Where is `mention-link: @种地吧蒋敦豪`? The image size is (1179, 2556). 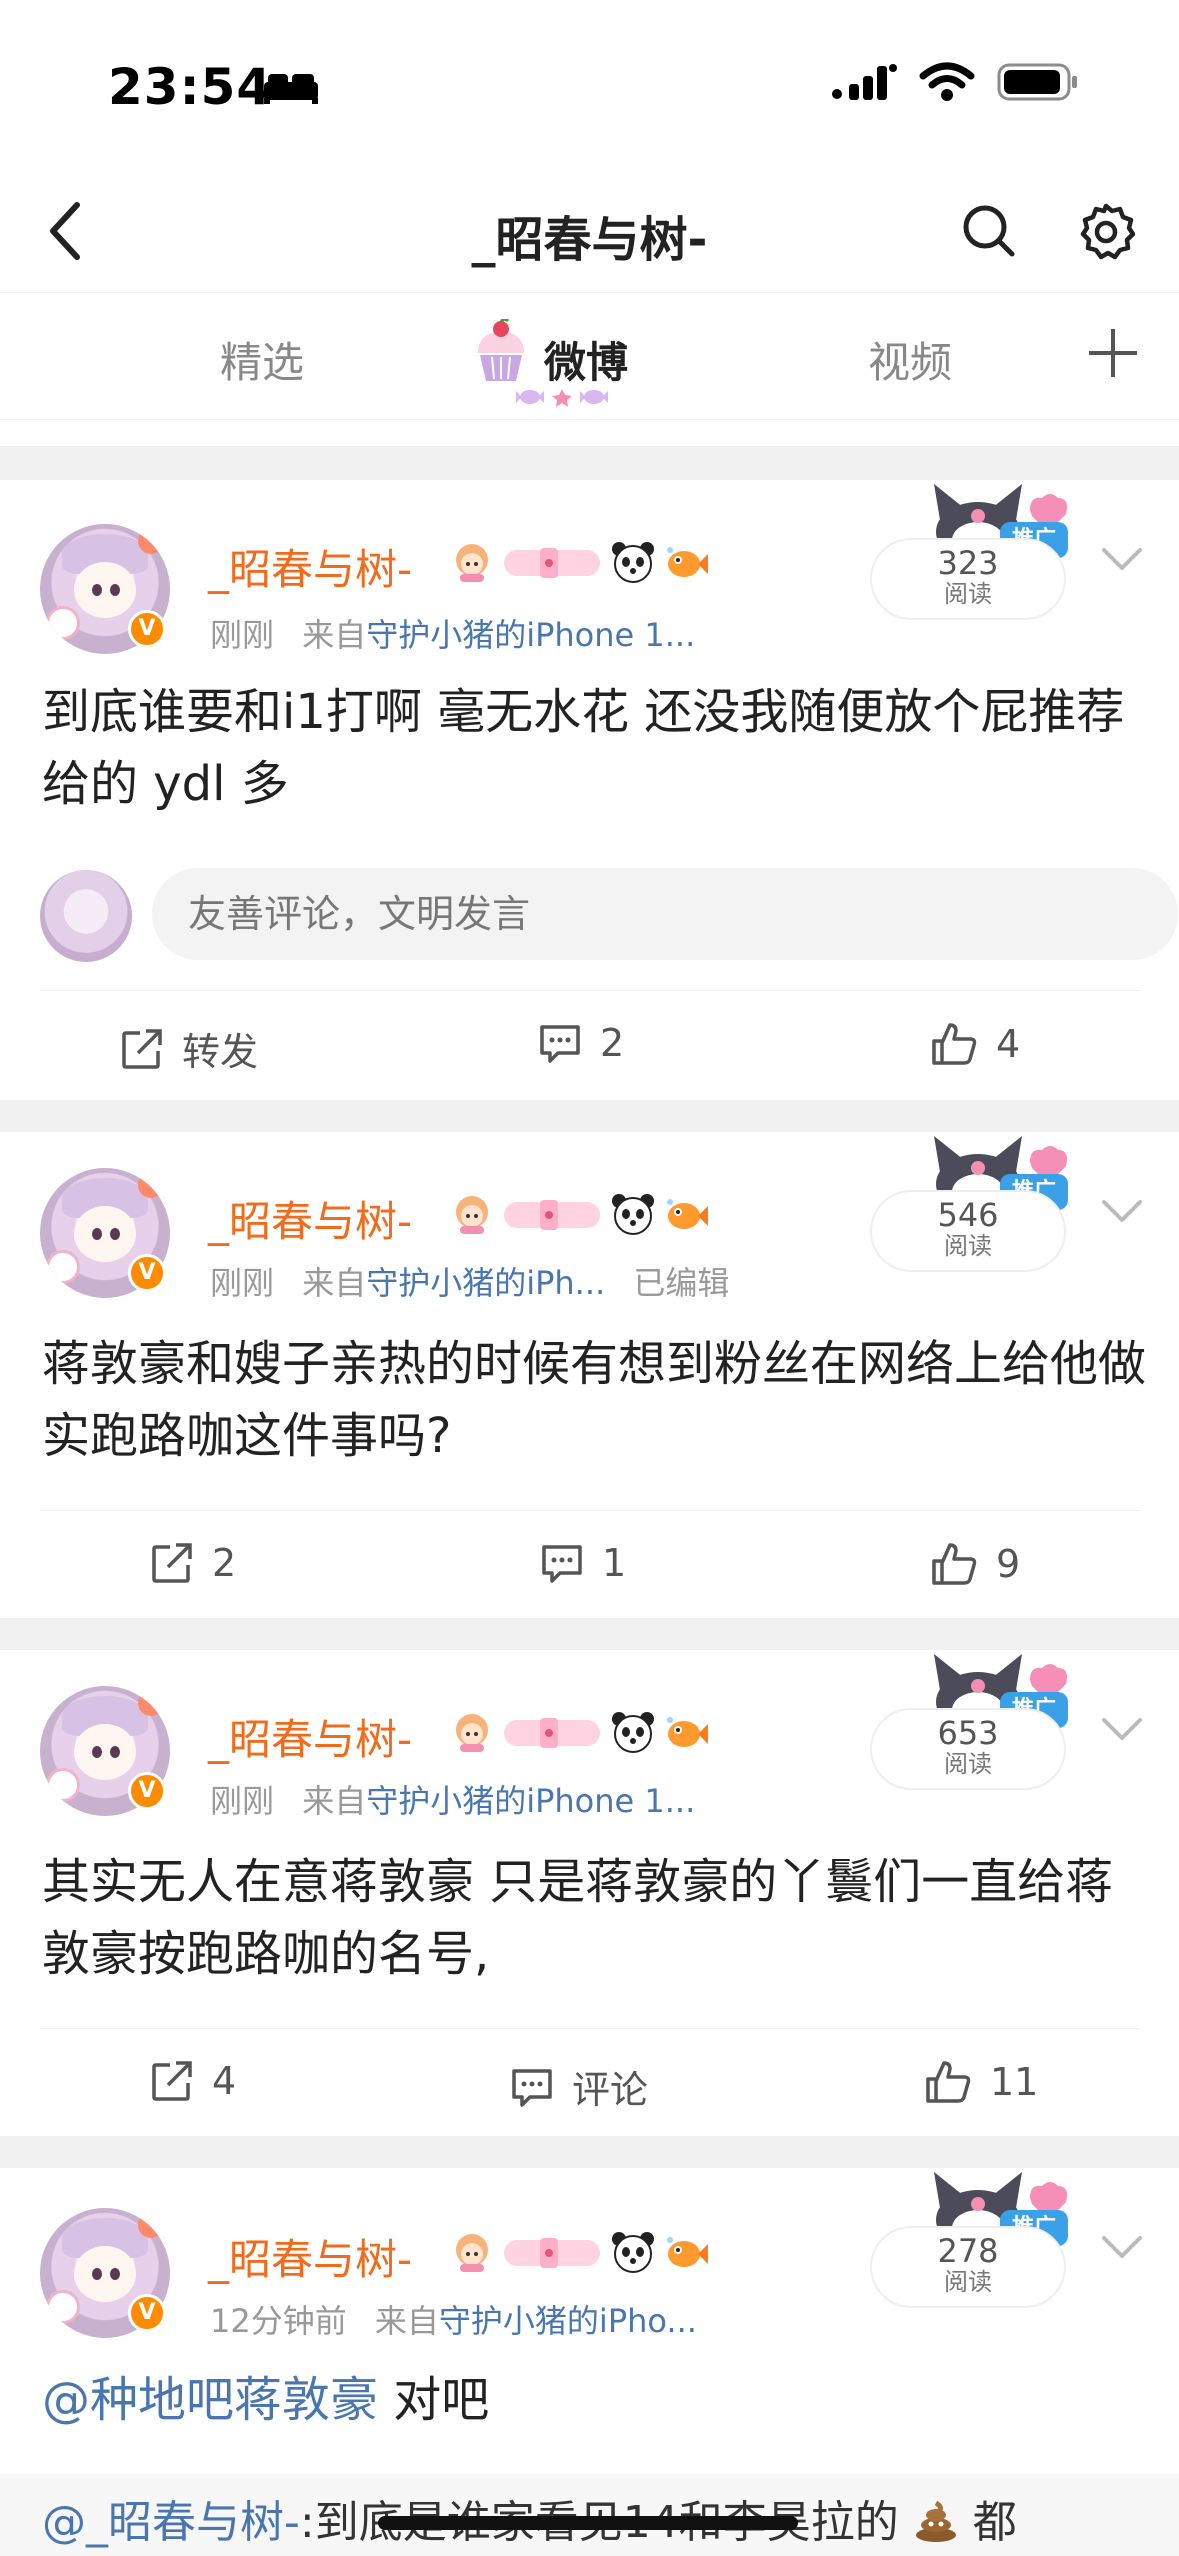 mention-link: @种地吧蒋敦豪 is located at coordinates (210, 2400).